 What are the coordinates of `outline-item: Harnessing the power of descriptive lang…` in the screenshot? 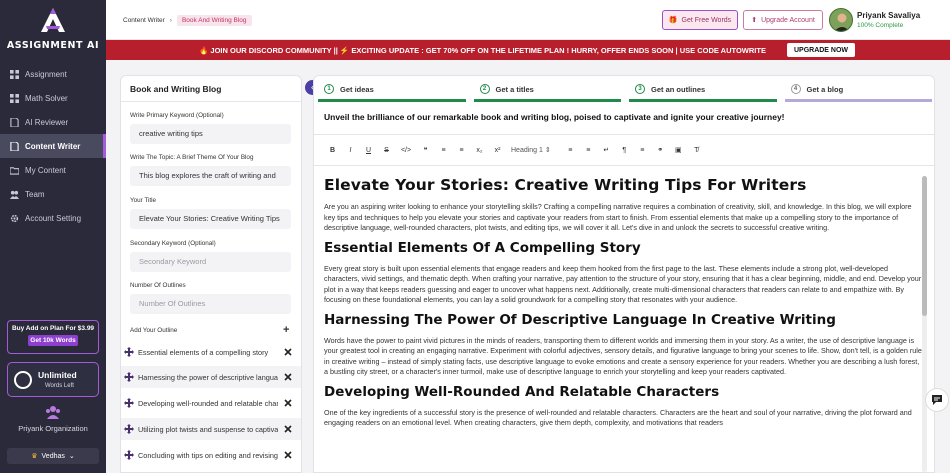 It's located at (211, 377).